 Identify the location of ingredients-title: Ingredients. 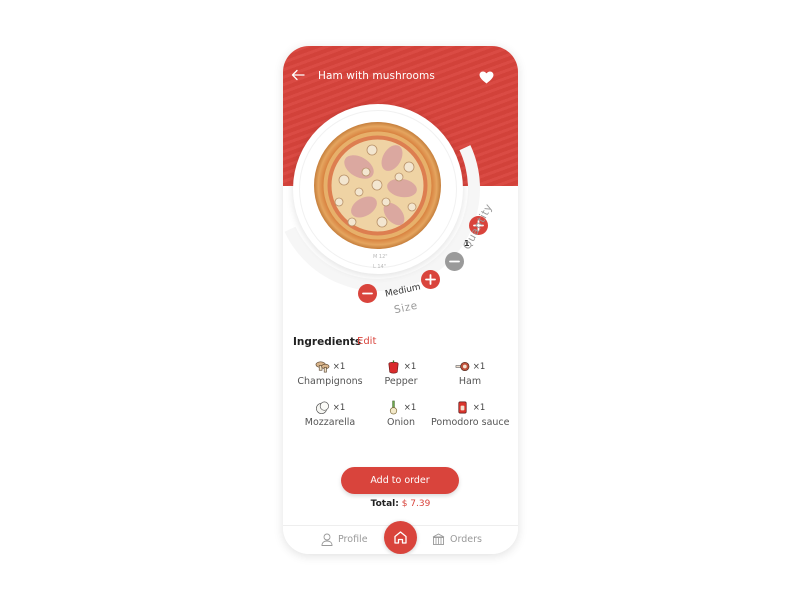
(327, 342).